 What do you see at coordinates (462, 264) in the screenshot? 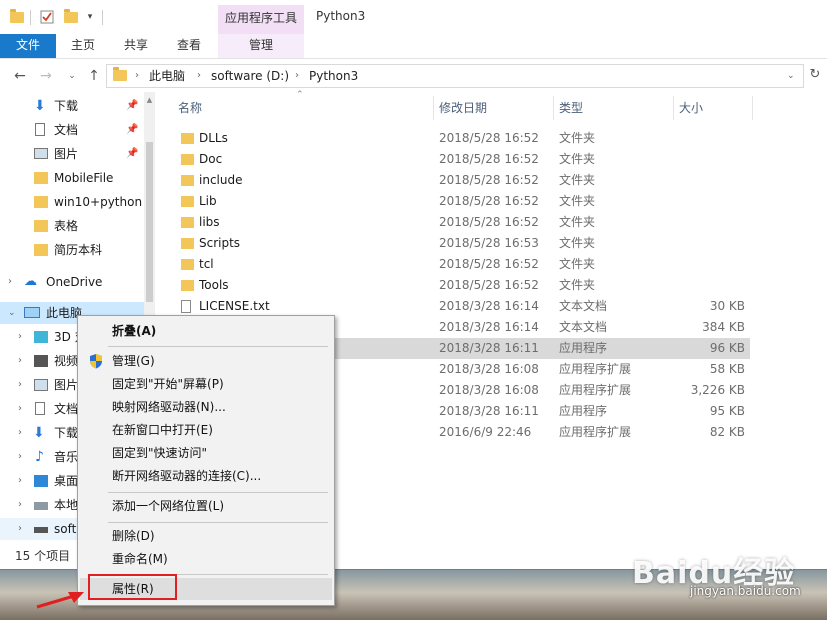
I see `table-row: tcl 2018/5/28 16:52 文件夹` at bounding box center [462, 264].